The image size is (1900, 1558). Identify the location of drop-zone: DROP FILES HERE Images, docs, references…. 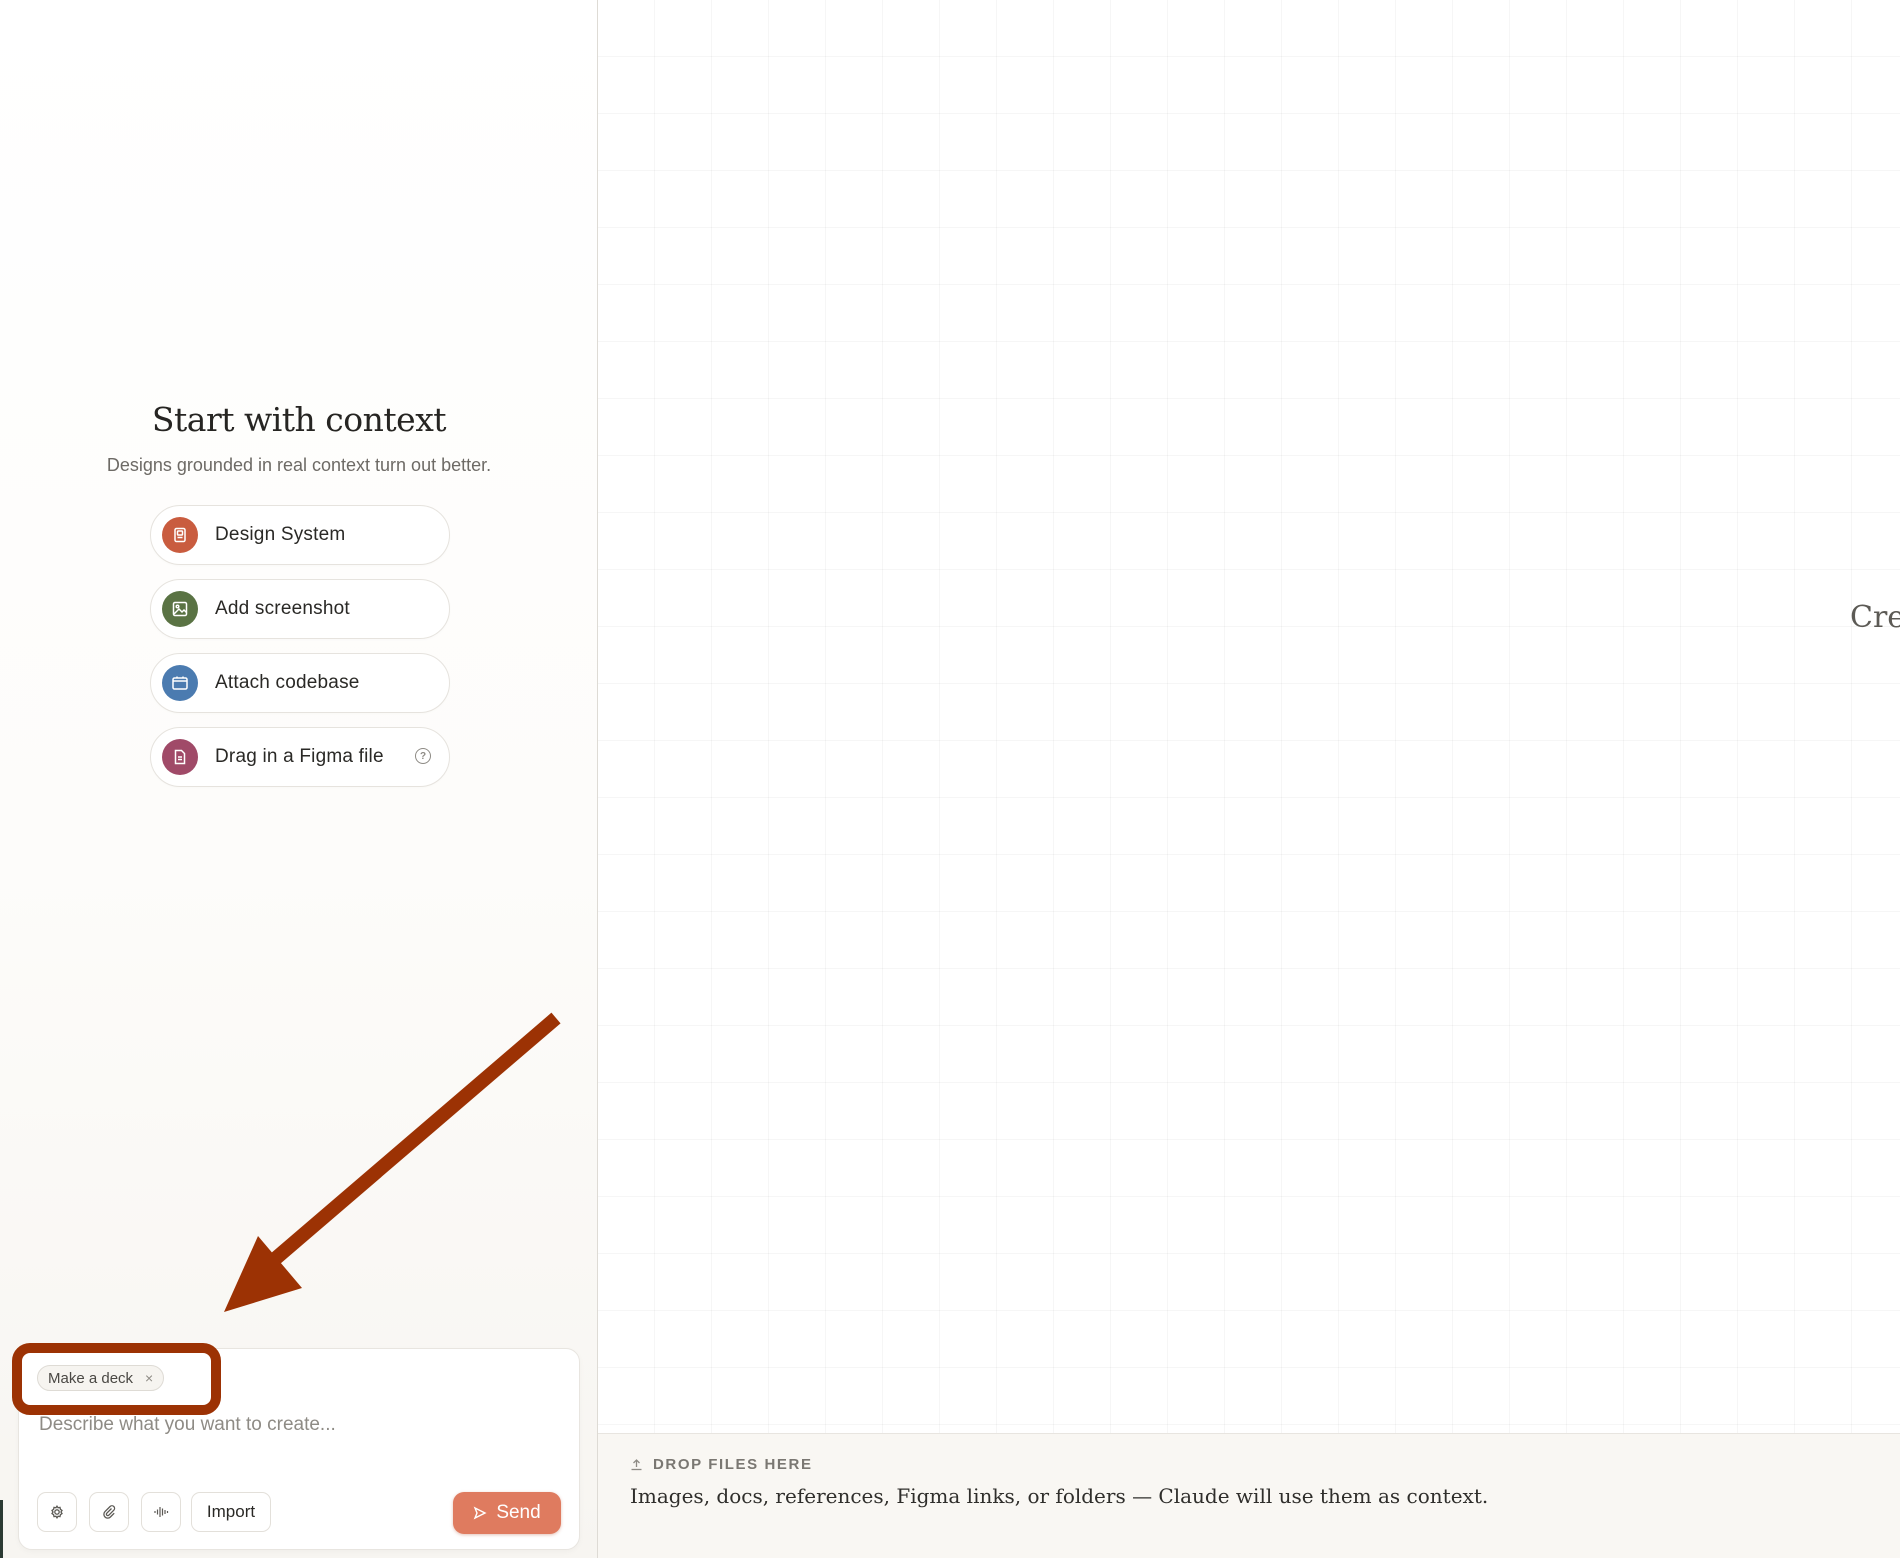
(1249, 1495).